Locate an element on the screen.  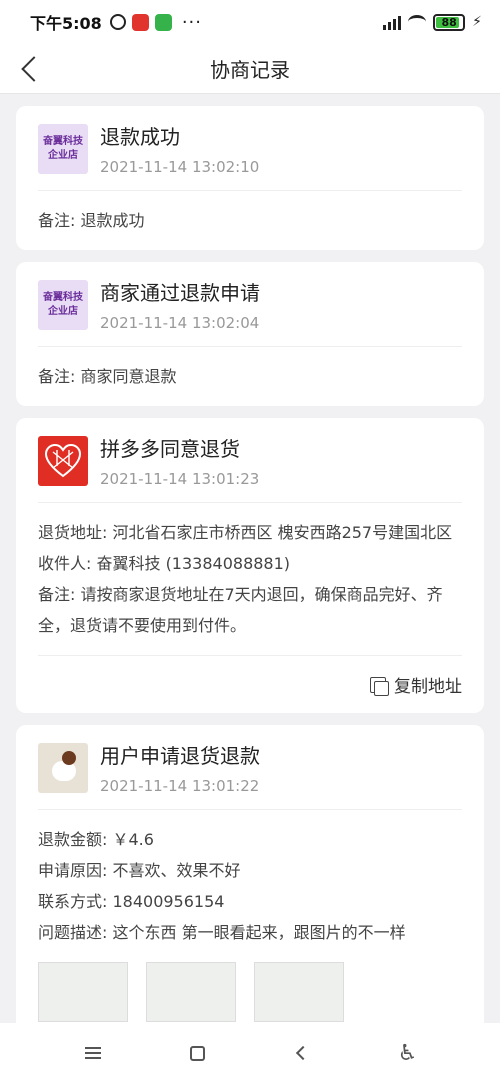
recent-apps-button is located at coordinates (93, 1053).